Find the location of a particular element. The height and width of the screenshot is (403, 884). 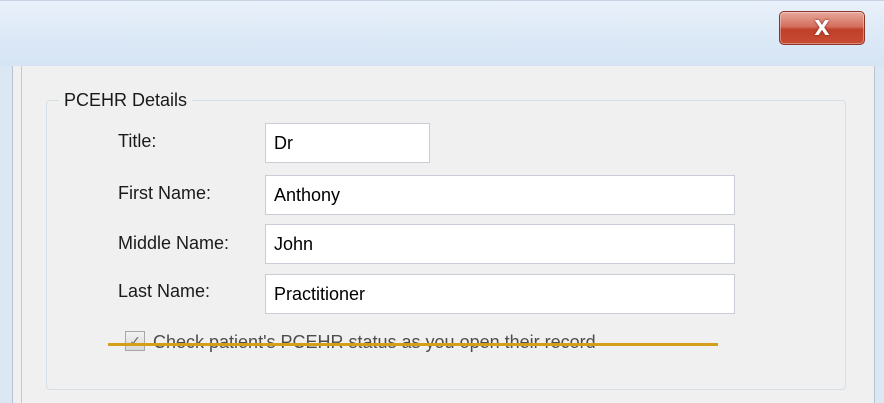

window-frame-left is located at coordinates (6, 234).